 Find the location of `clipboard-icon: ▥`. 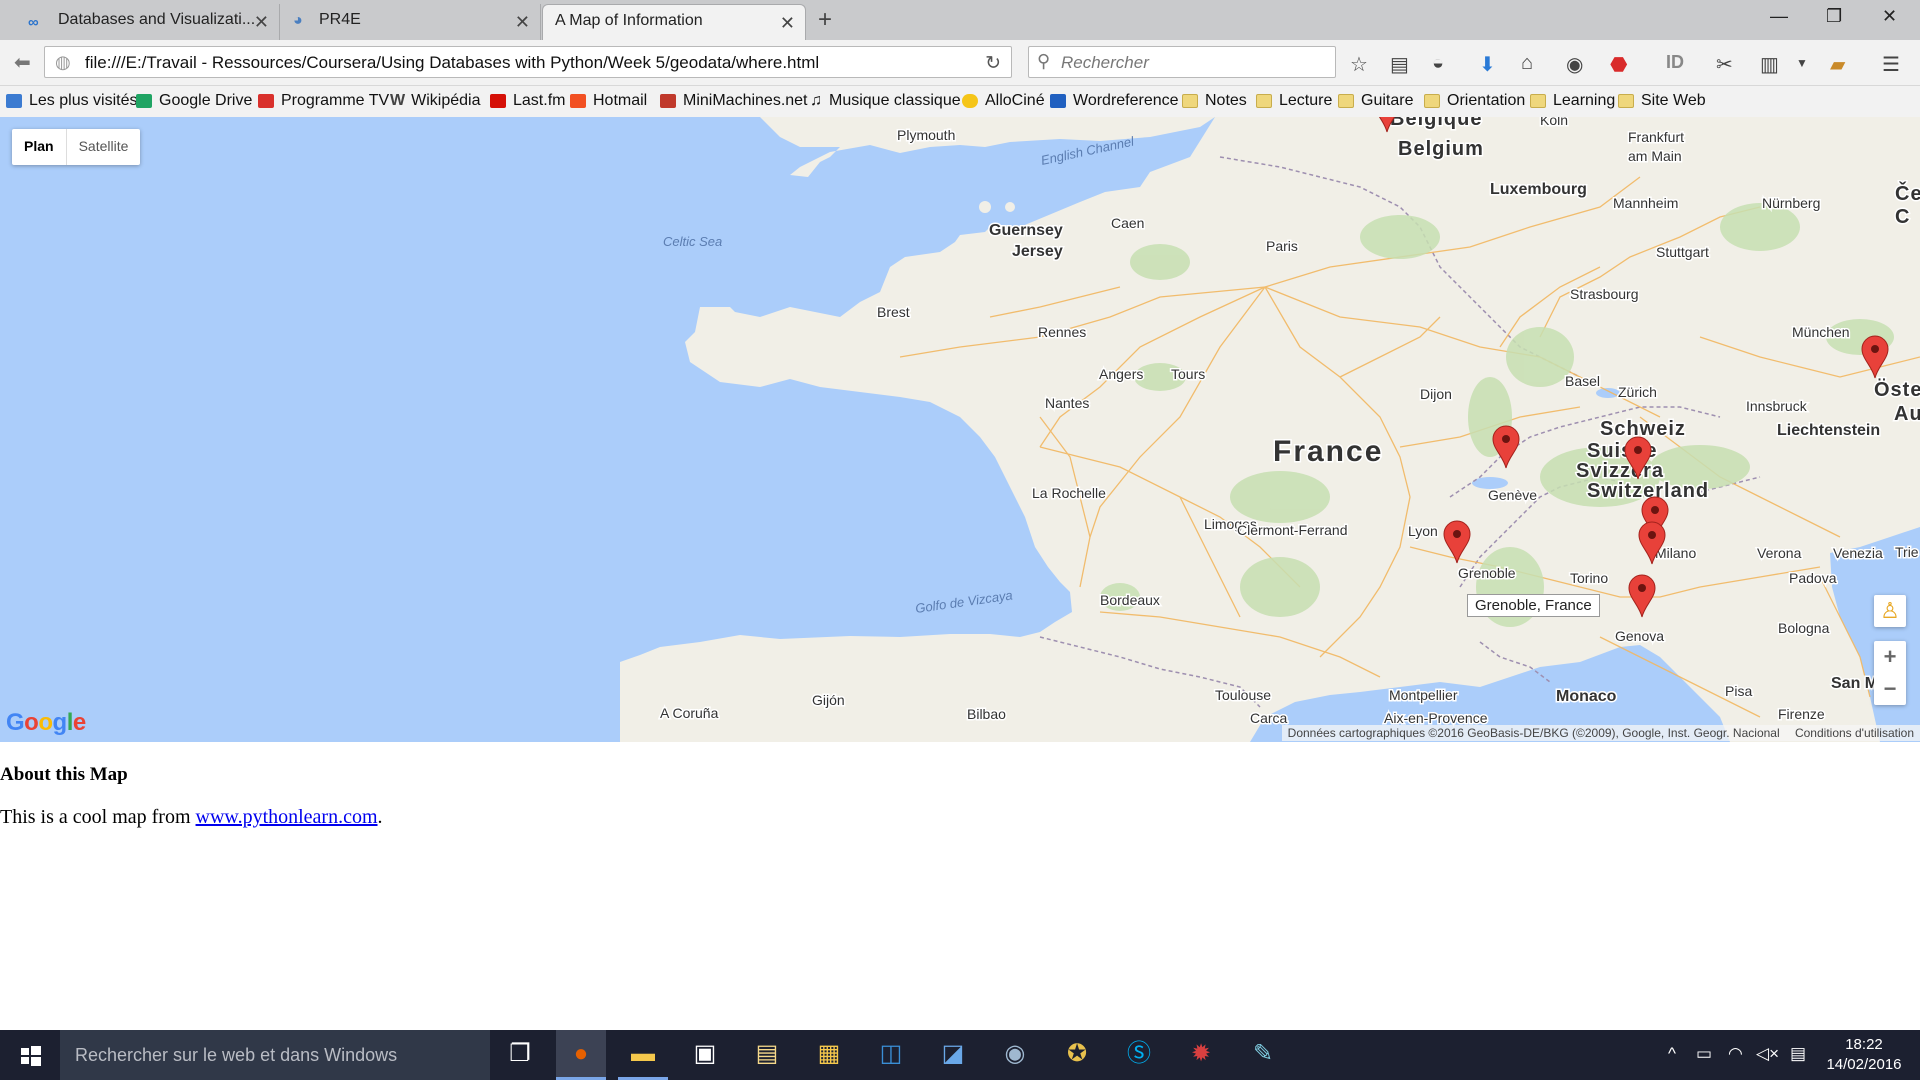

clipboard-icon: ▥ is located at coordinates (1769, 64).